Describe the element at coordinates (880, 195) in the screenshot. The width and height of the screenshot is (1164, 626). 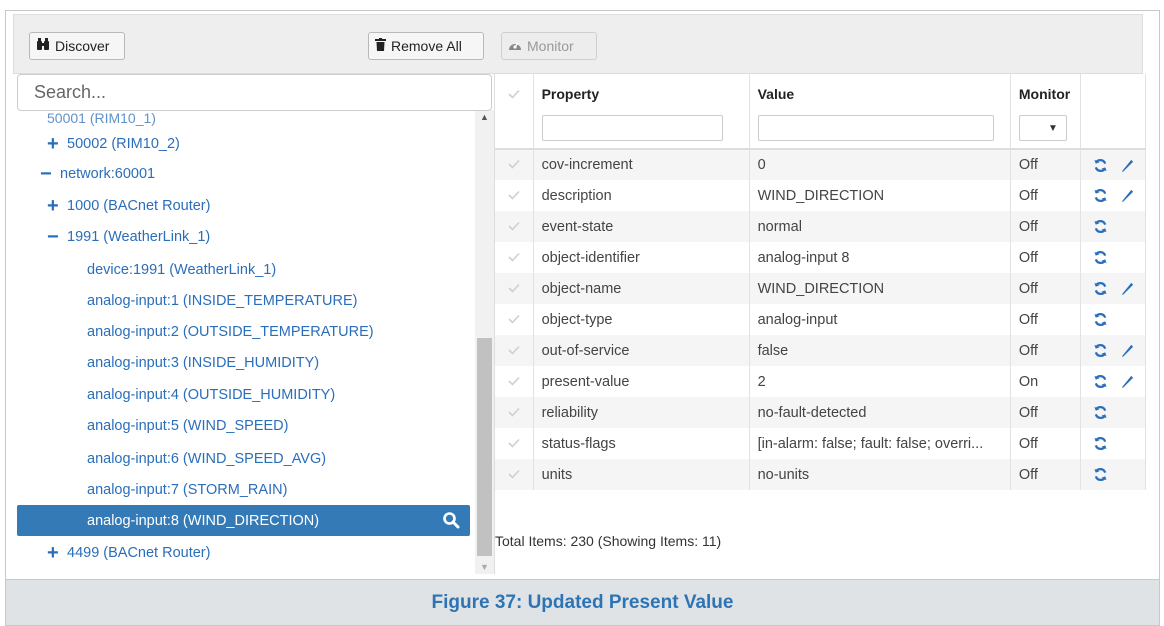
I see `value-cell: WIND_DIRECTION` at that location.